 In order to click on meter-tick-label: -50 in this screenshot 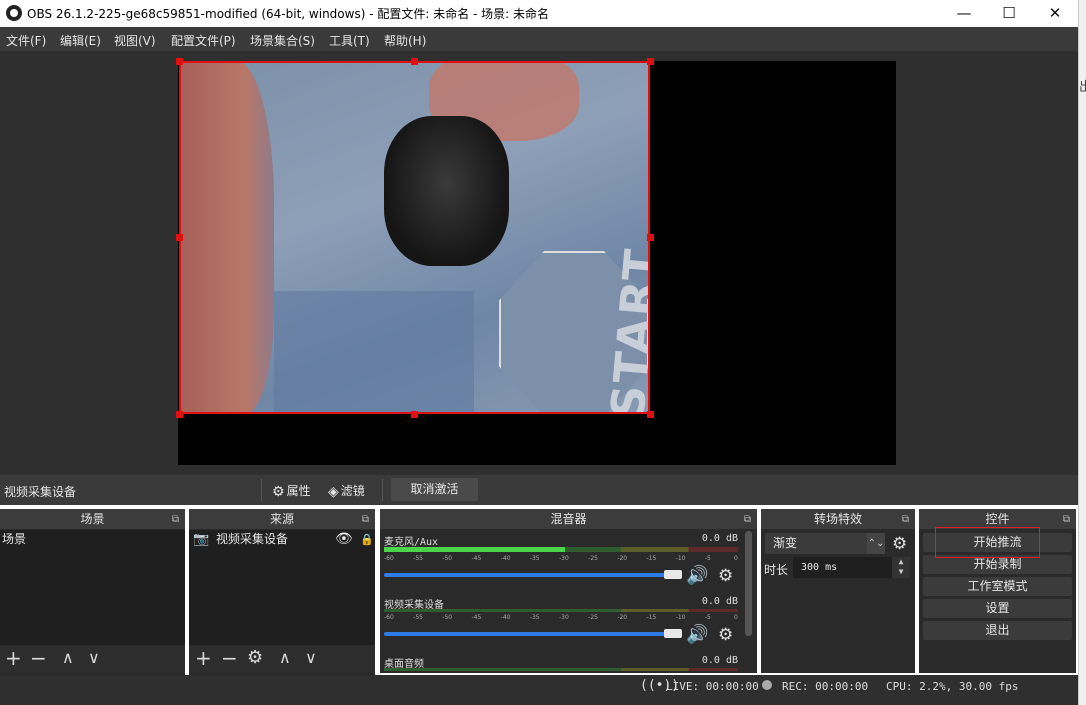, I will do `click(447, 617)`.